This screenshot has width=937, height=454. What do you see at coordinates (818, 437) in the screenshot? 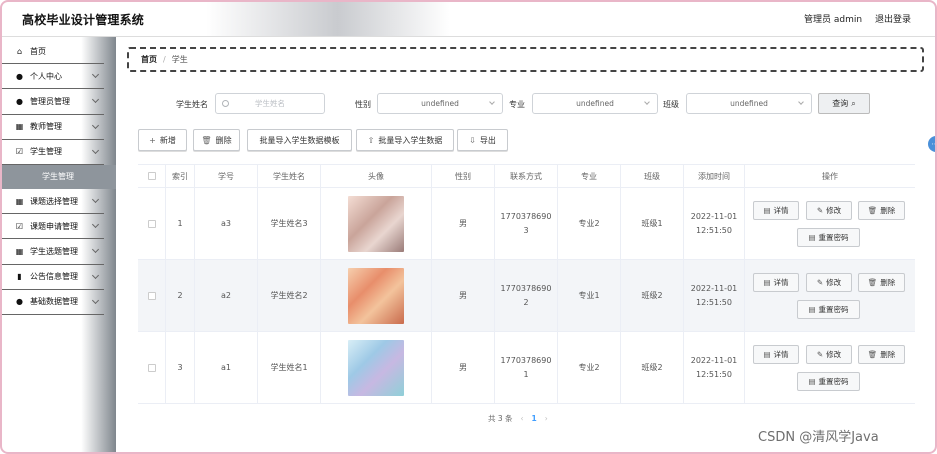
I see `watermark: CSDN @清风学Java` at bounding box center [818, 437].